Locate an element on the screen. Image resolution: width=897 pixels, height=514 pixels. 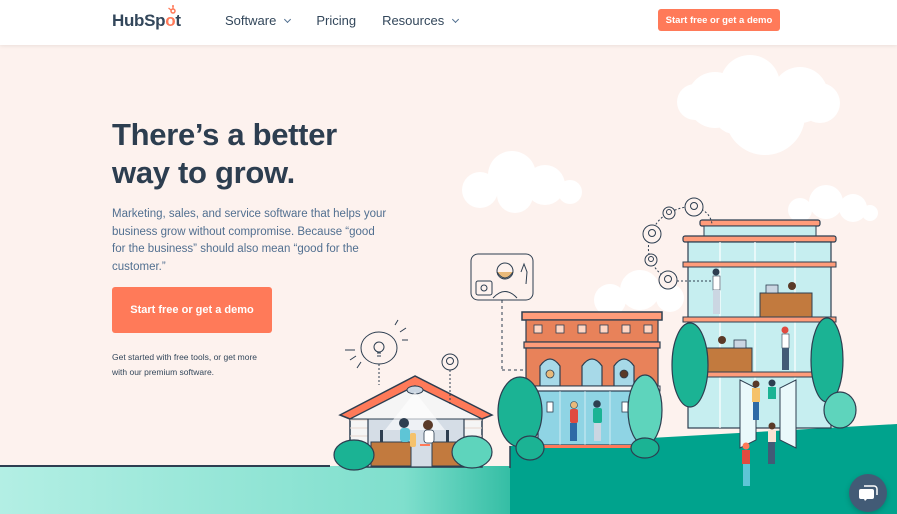
nav-resources-label: Resources is located at coordinates (413, 20).